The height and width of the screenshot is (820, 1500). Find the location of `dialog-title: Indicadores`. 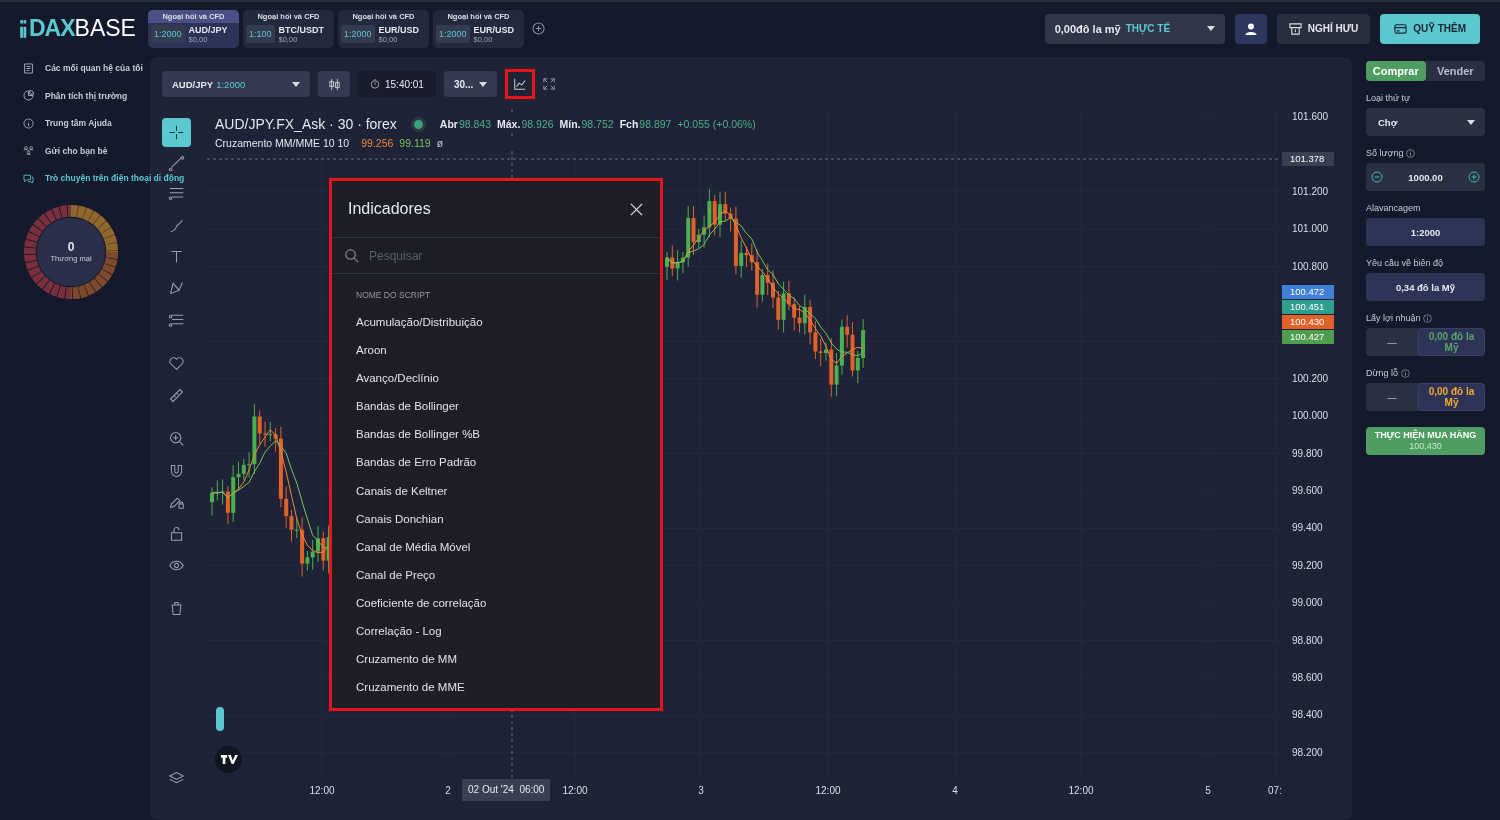

dialog-title: Indicadores is located at coordinates (389, 209).